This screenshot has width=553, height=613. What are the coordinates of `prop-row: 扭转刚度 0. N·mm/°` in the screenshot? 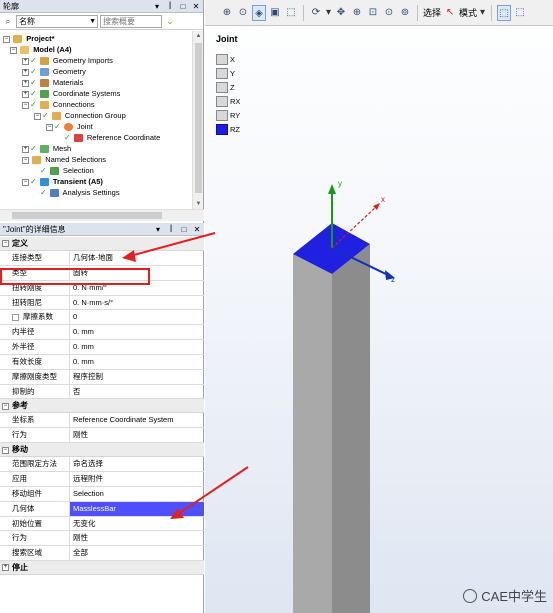 It's located at (102, 288).